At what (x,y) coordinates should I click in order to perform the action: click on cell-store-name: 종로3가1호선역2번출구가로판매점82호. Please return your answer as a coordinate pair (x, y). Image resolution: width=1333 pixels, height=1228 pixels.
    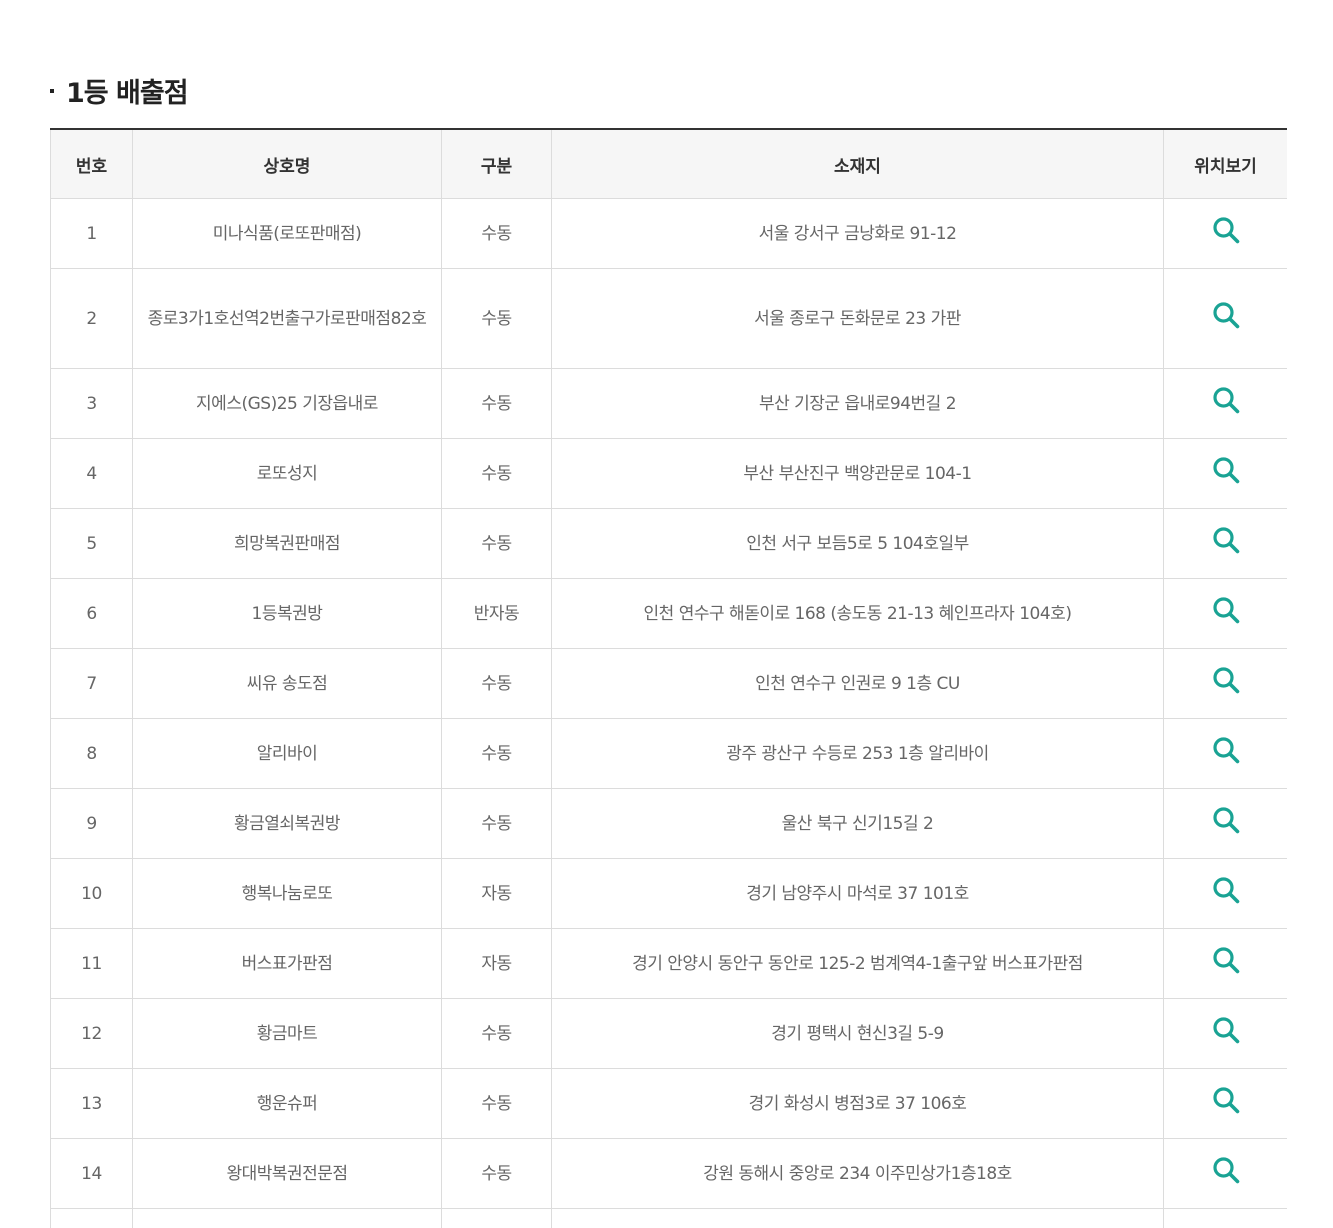
    Looking at the image, I should click on (287, 318).